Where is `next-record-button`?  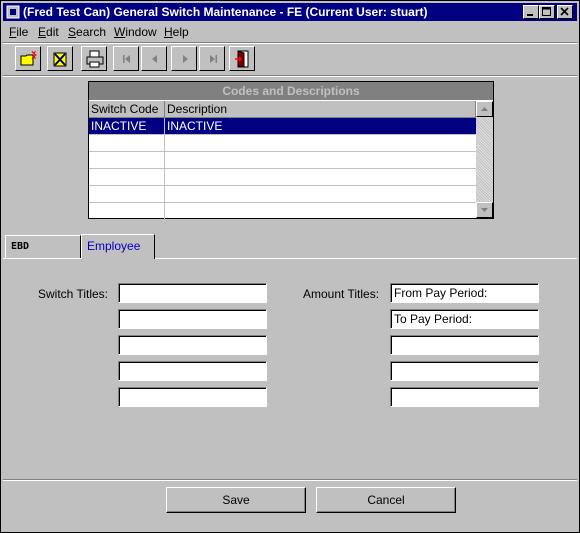
next-record-button is located at coordinates (184, 58).